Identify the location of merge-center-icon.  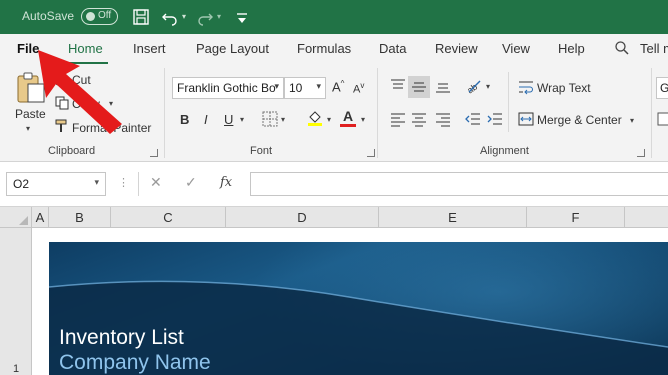
(526, 119).